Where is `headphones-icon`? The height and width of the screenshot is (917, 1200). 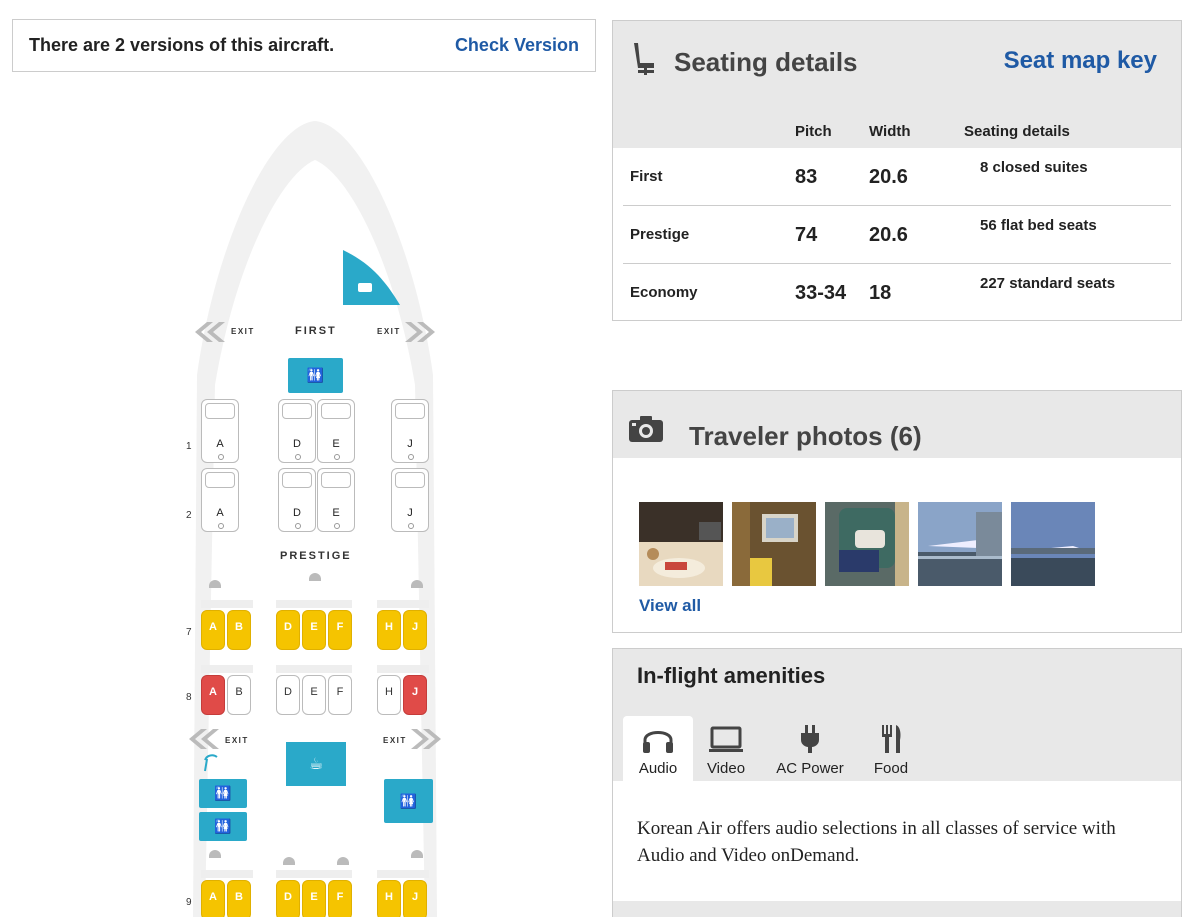
headphones-icon is located at coordinates (658, 742).